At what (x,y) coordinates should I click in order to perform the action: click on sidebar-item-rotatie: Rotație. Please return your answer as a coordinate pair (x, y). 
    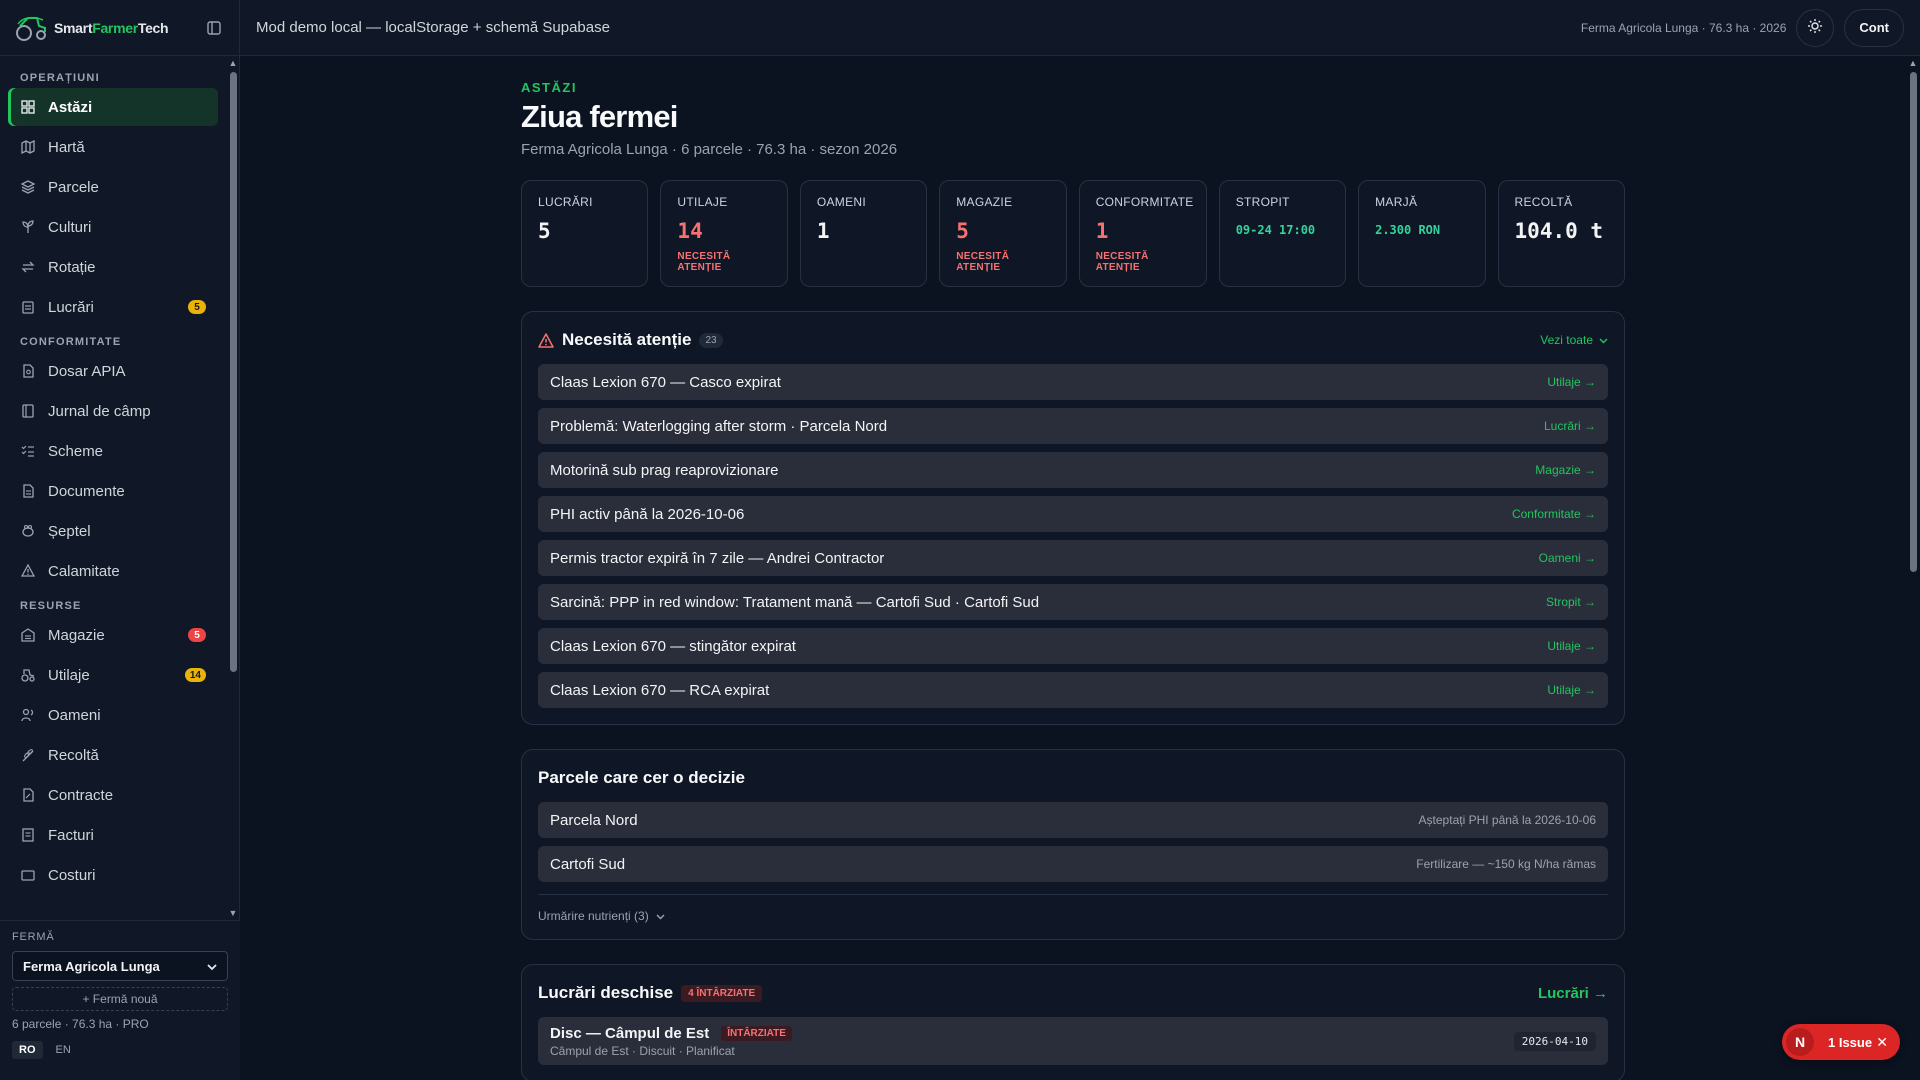
    Looking at the image, I should click on (113, 267).